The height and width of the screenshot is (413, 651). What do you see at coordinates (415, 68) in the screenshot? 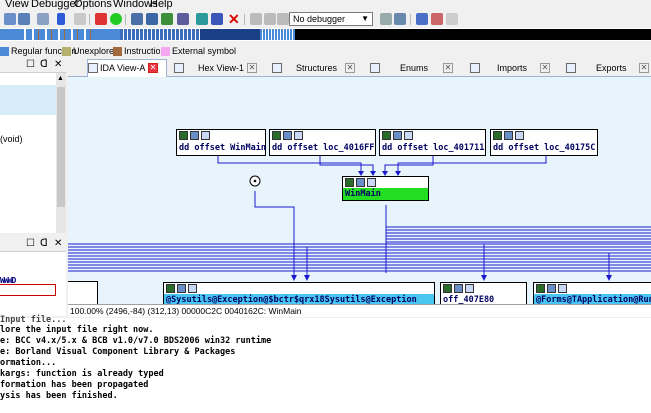
I see `tab-enums: Enums ✕` at bounding box center [415, 68].